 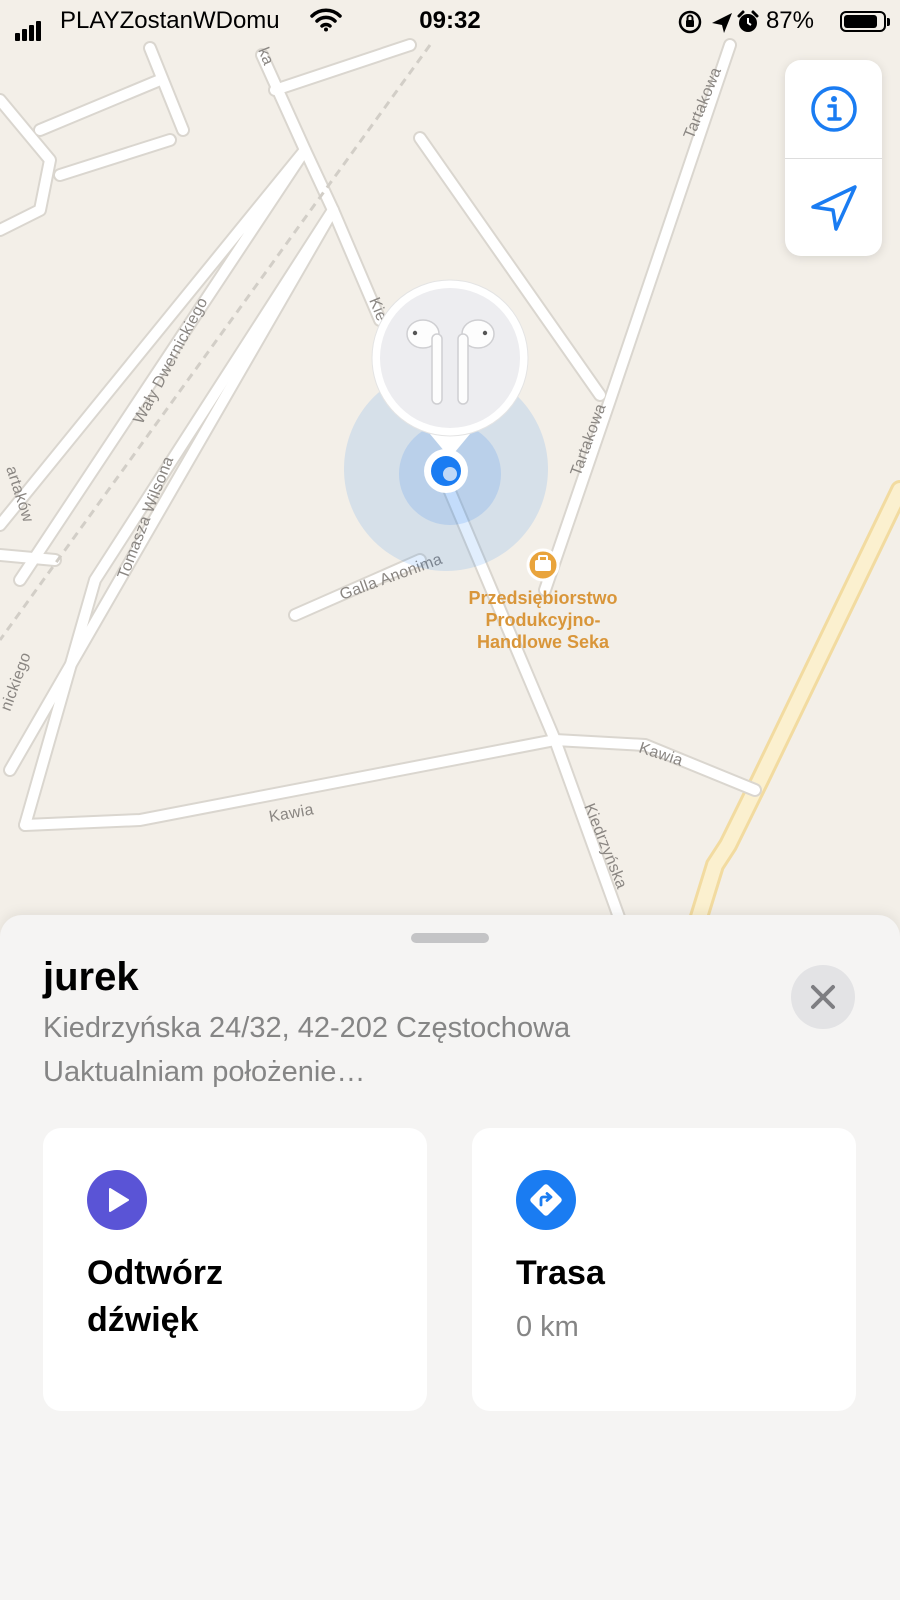 I want to click on poi-label-line1: Przedsiębiorstwo, so click(x=542, y=598).